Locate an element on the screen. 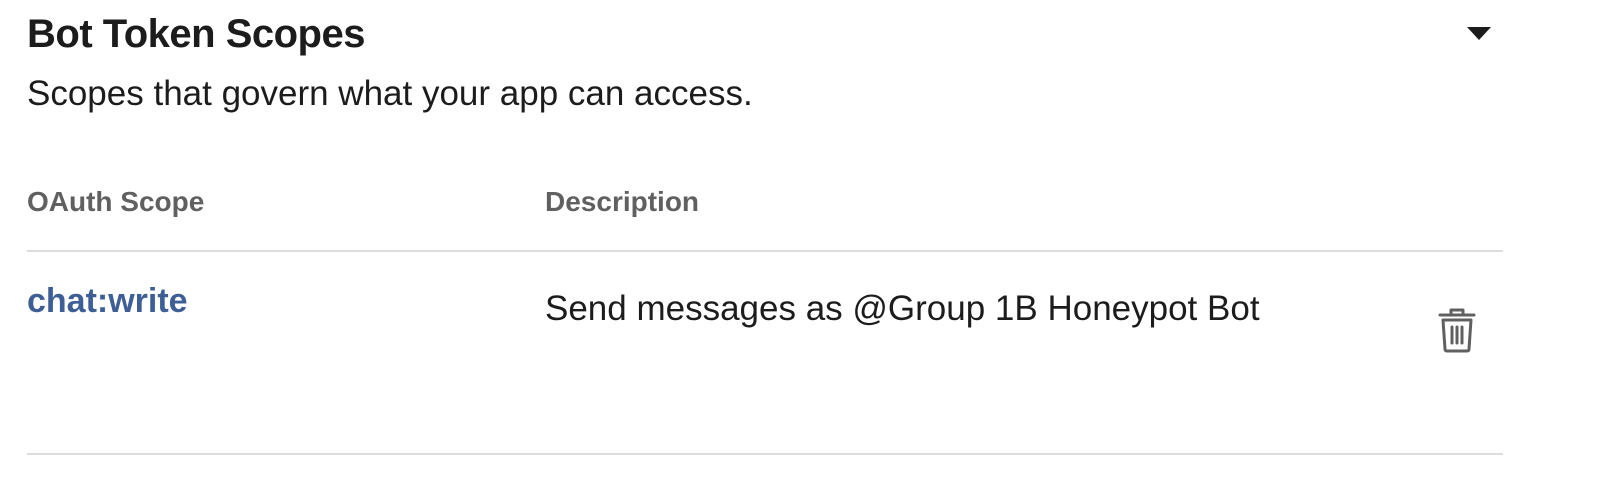  column-header-description: Description is located at coordinates (622, 201).